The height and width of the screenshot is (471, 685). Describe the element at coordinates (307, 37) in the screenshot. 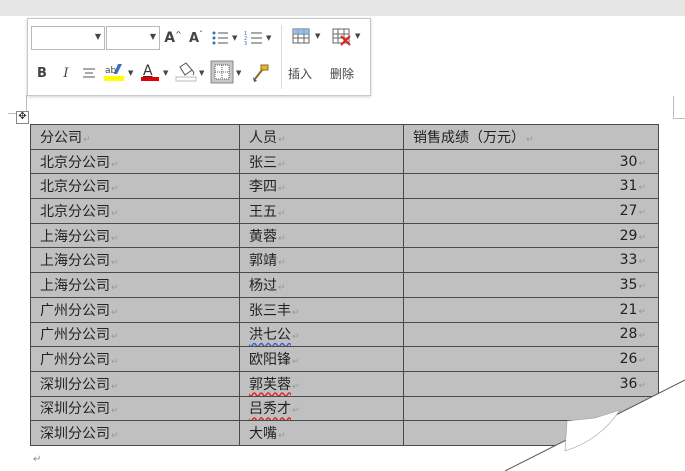

I see `insert-table-button: ▼` at that location.